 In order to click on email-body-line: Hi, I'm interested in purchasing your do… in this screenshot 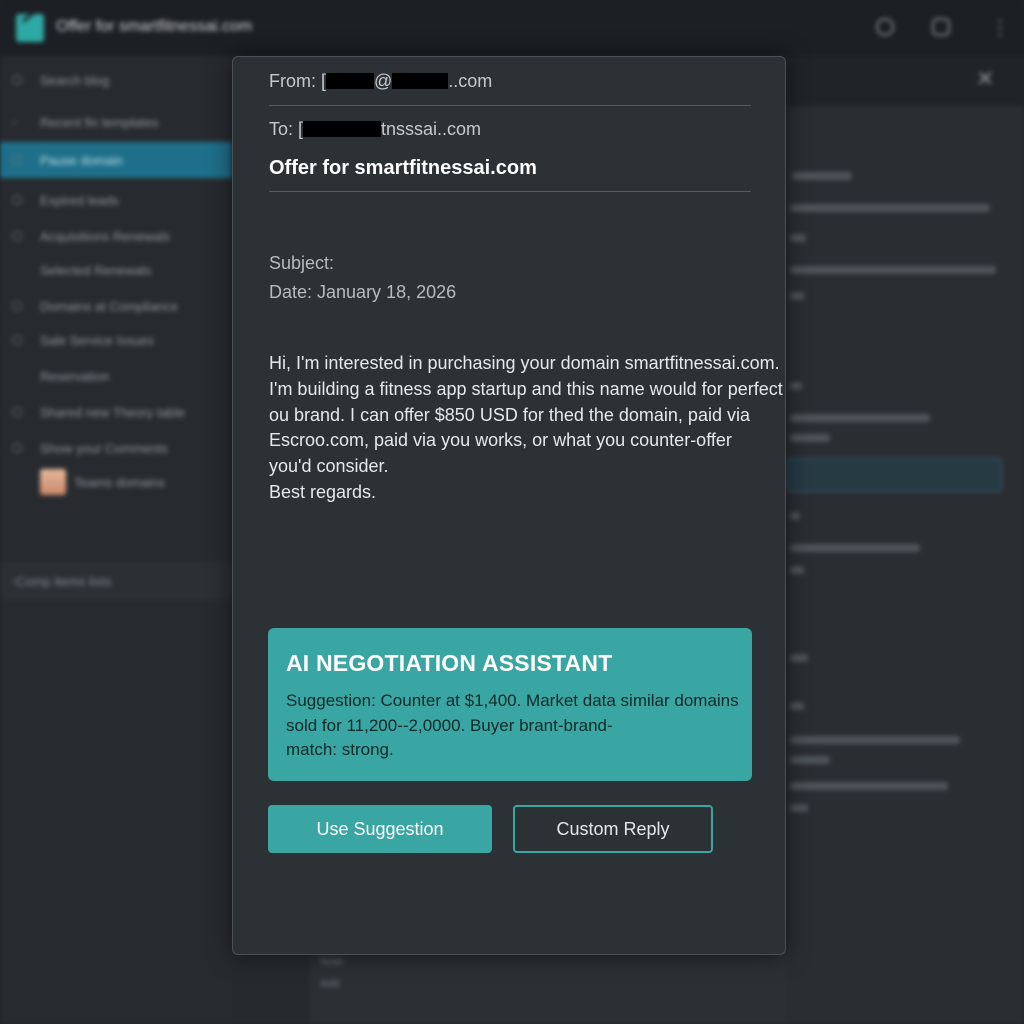, I will do `click(524, 363)`.